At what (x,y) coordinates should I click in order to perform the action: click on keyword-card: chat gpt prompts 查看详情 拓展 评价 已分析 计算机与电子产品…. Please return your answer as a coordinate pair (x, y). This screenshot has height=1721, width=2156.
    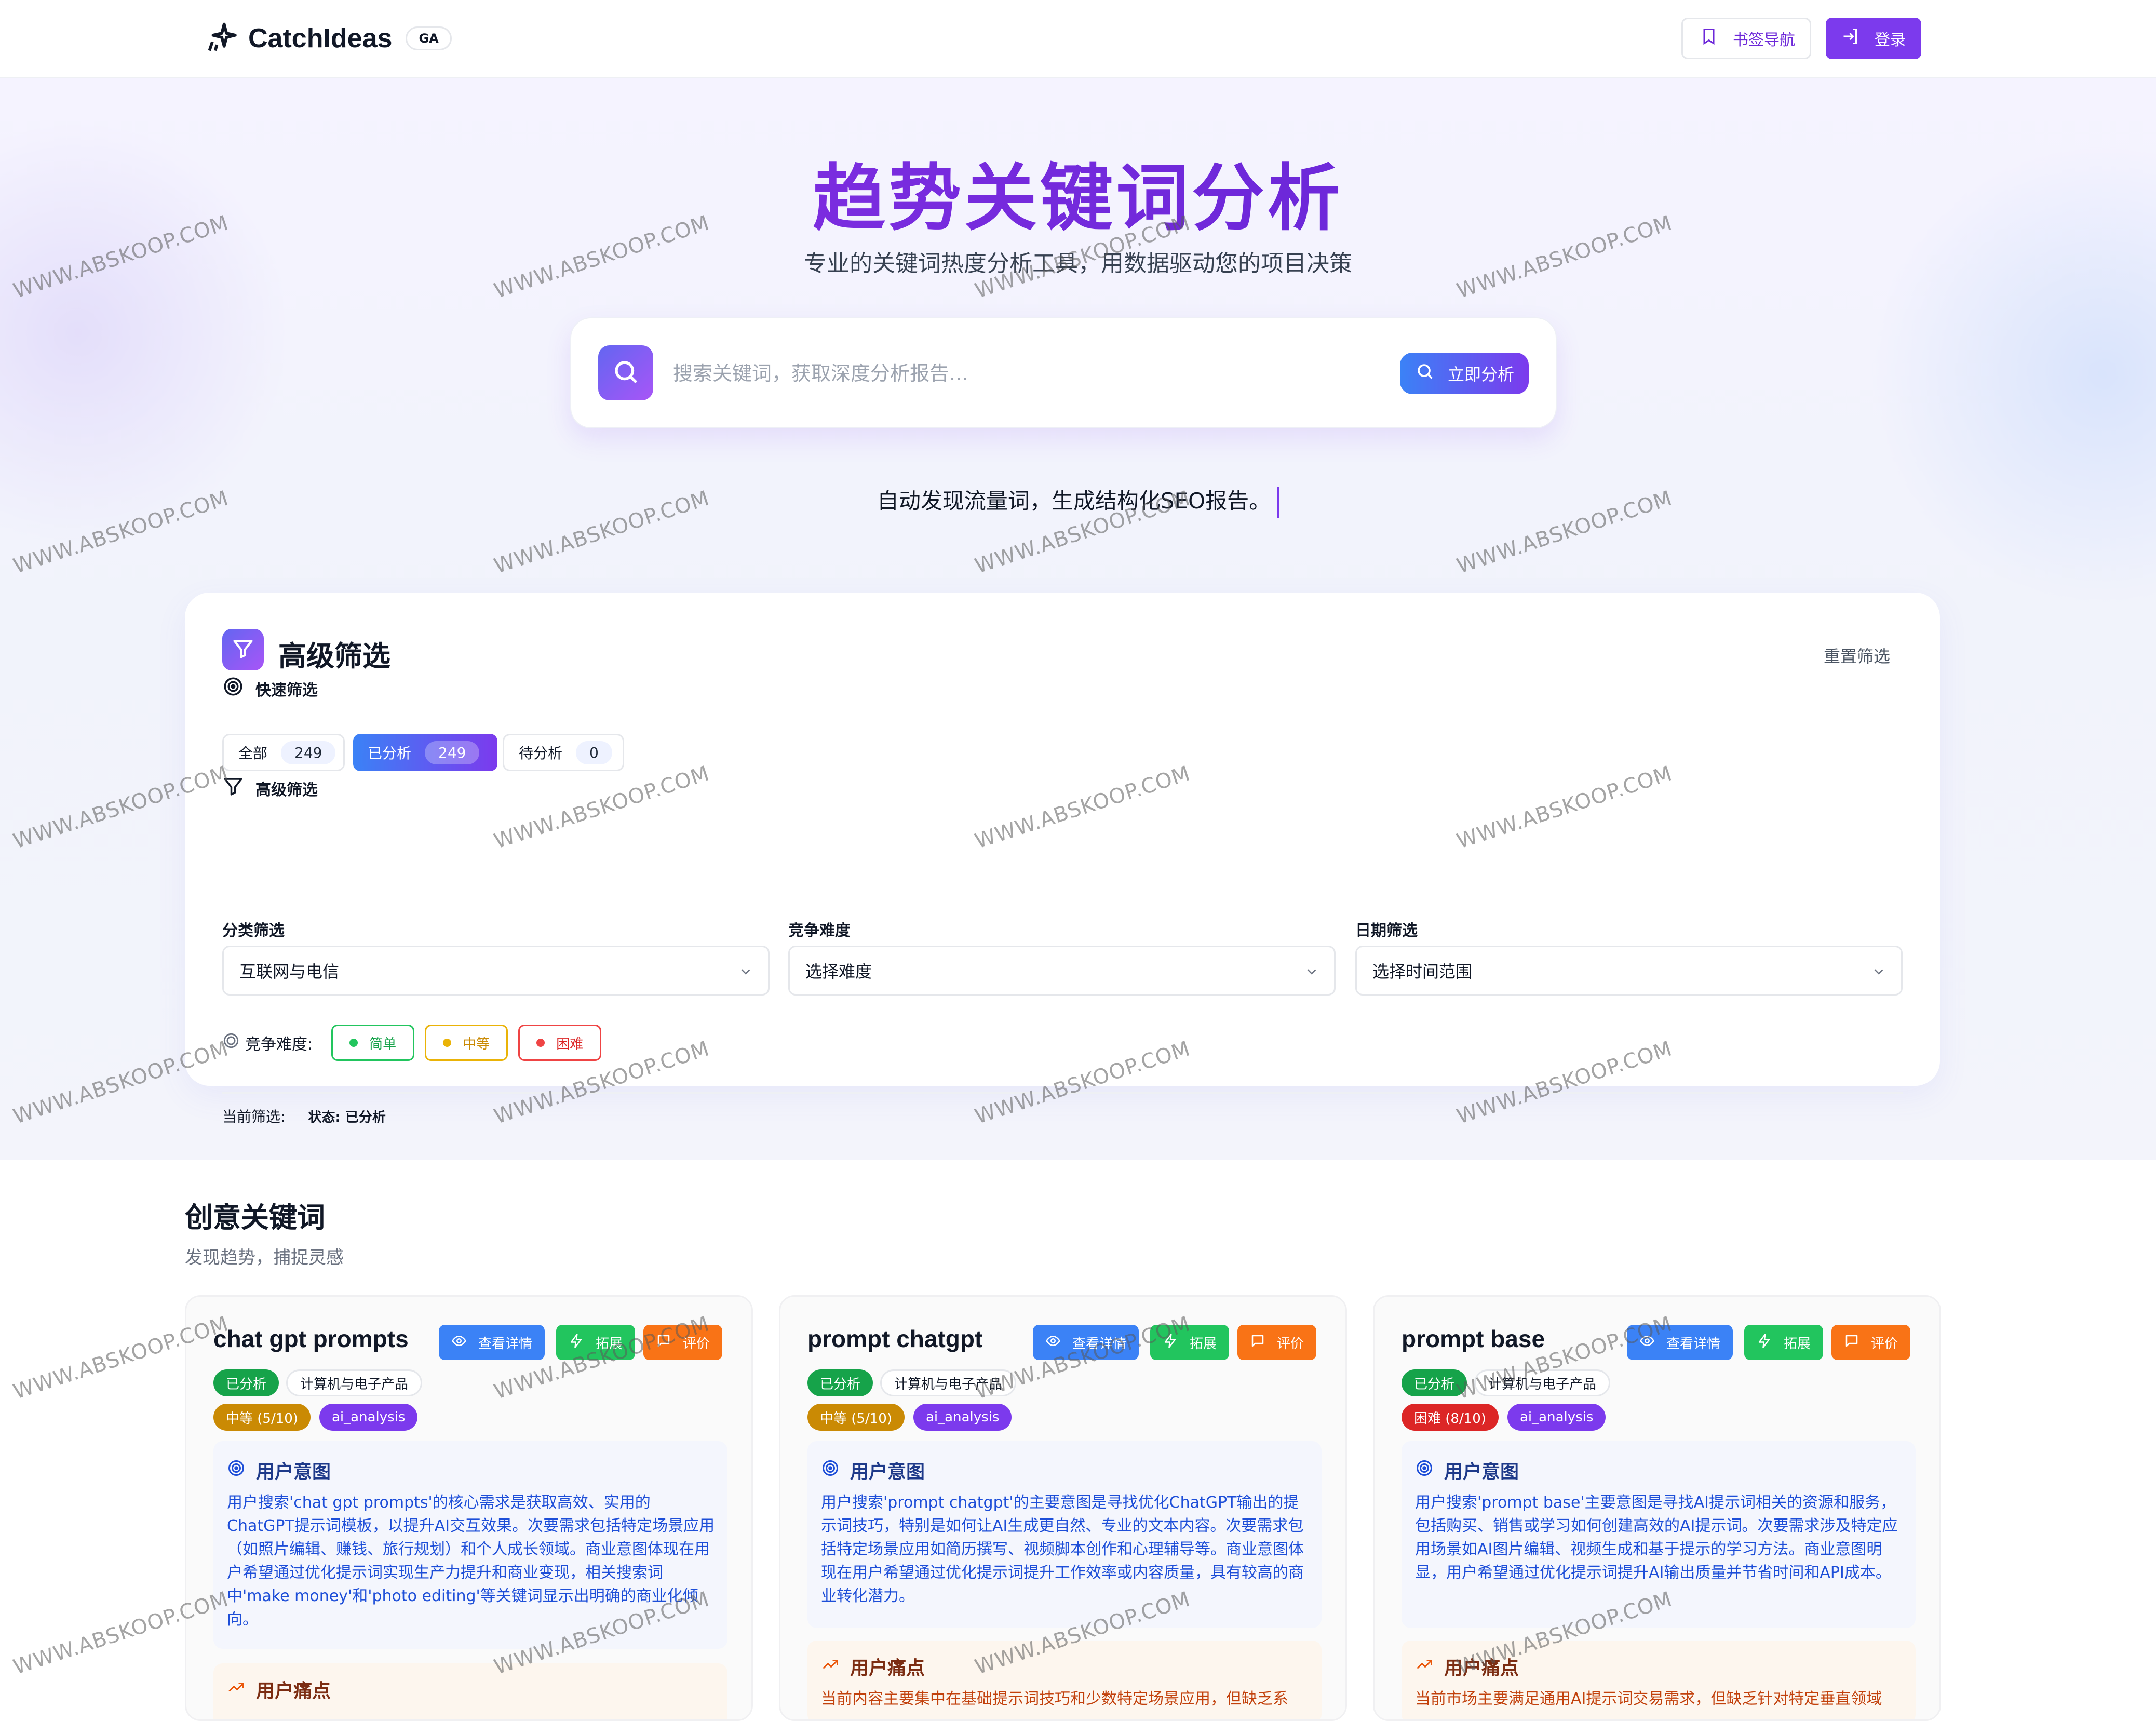
    Looking at the image, I should click on (469, 1508).